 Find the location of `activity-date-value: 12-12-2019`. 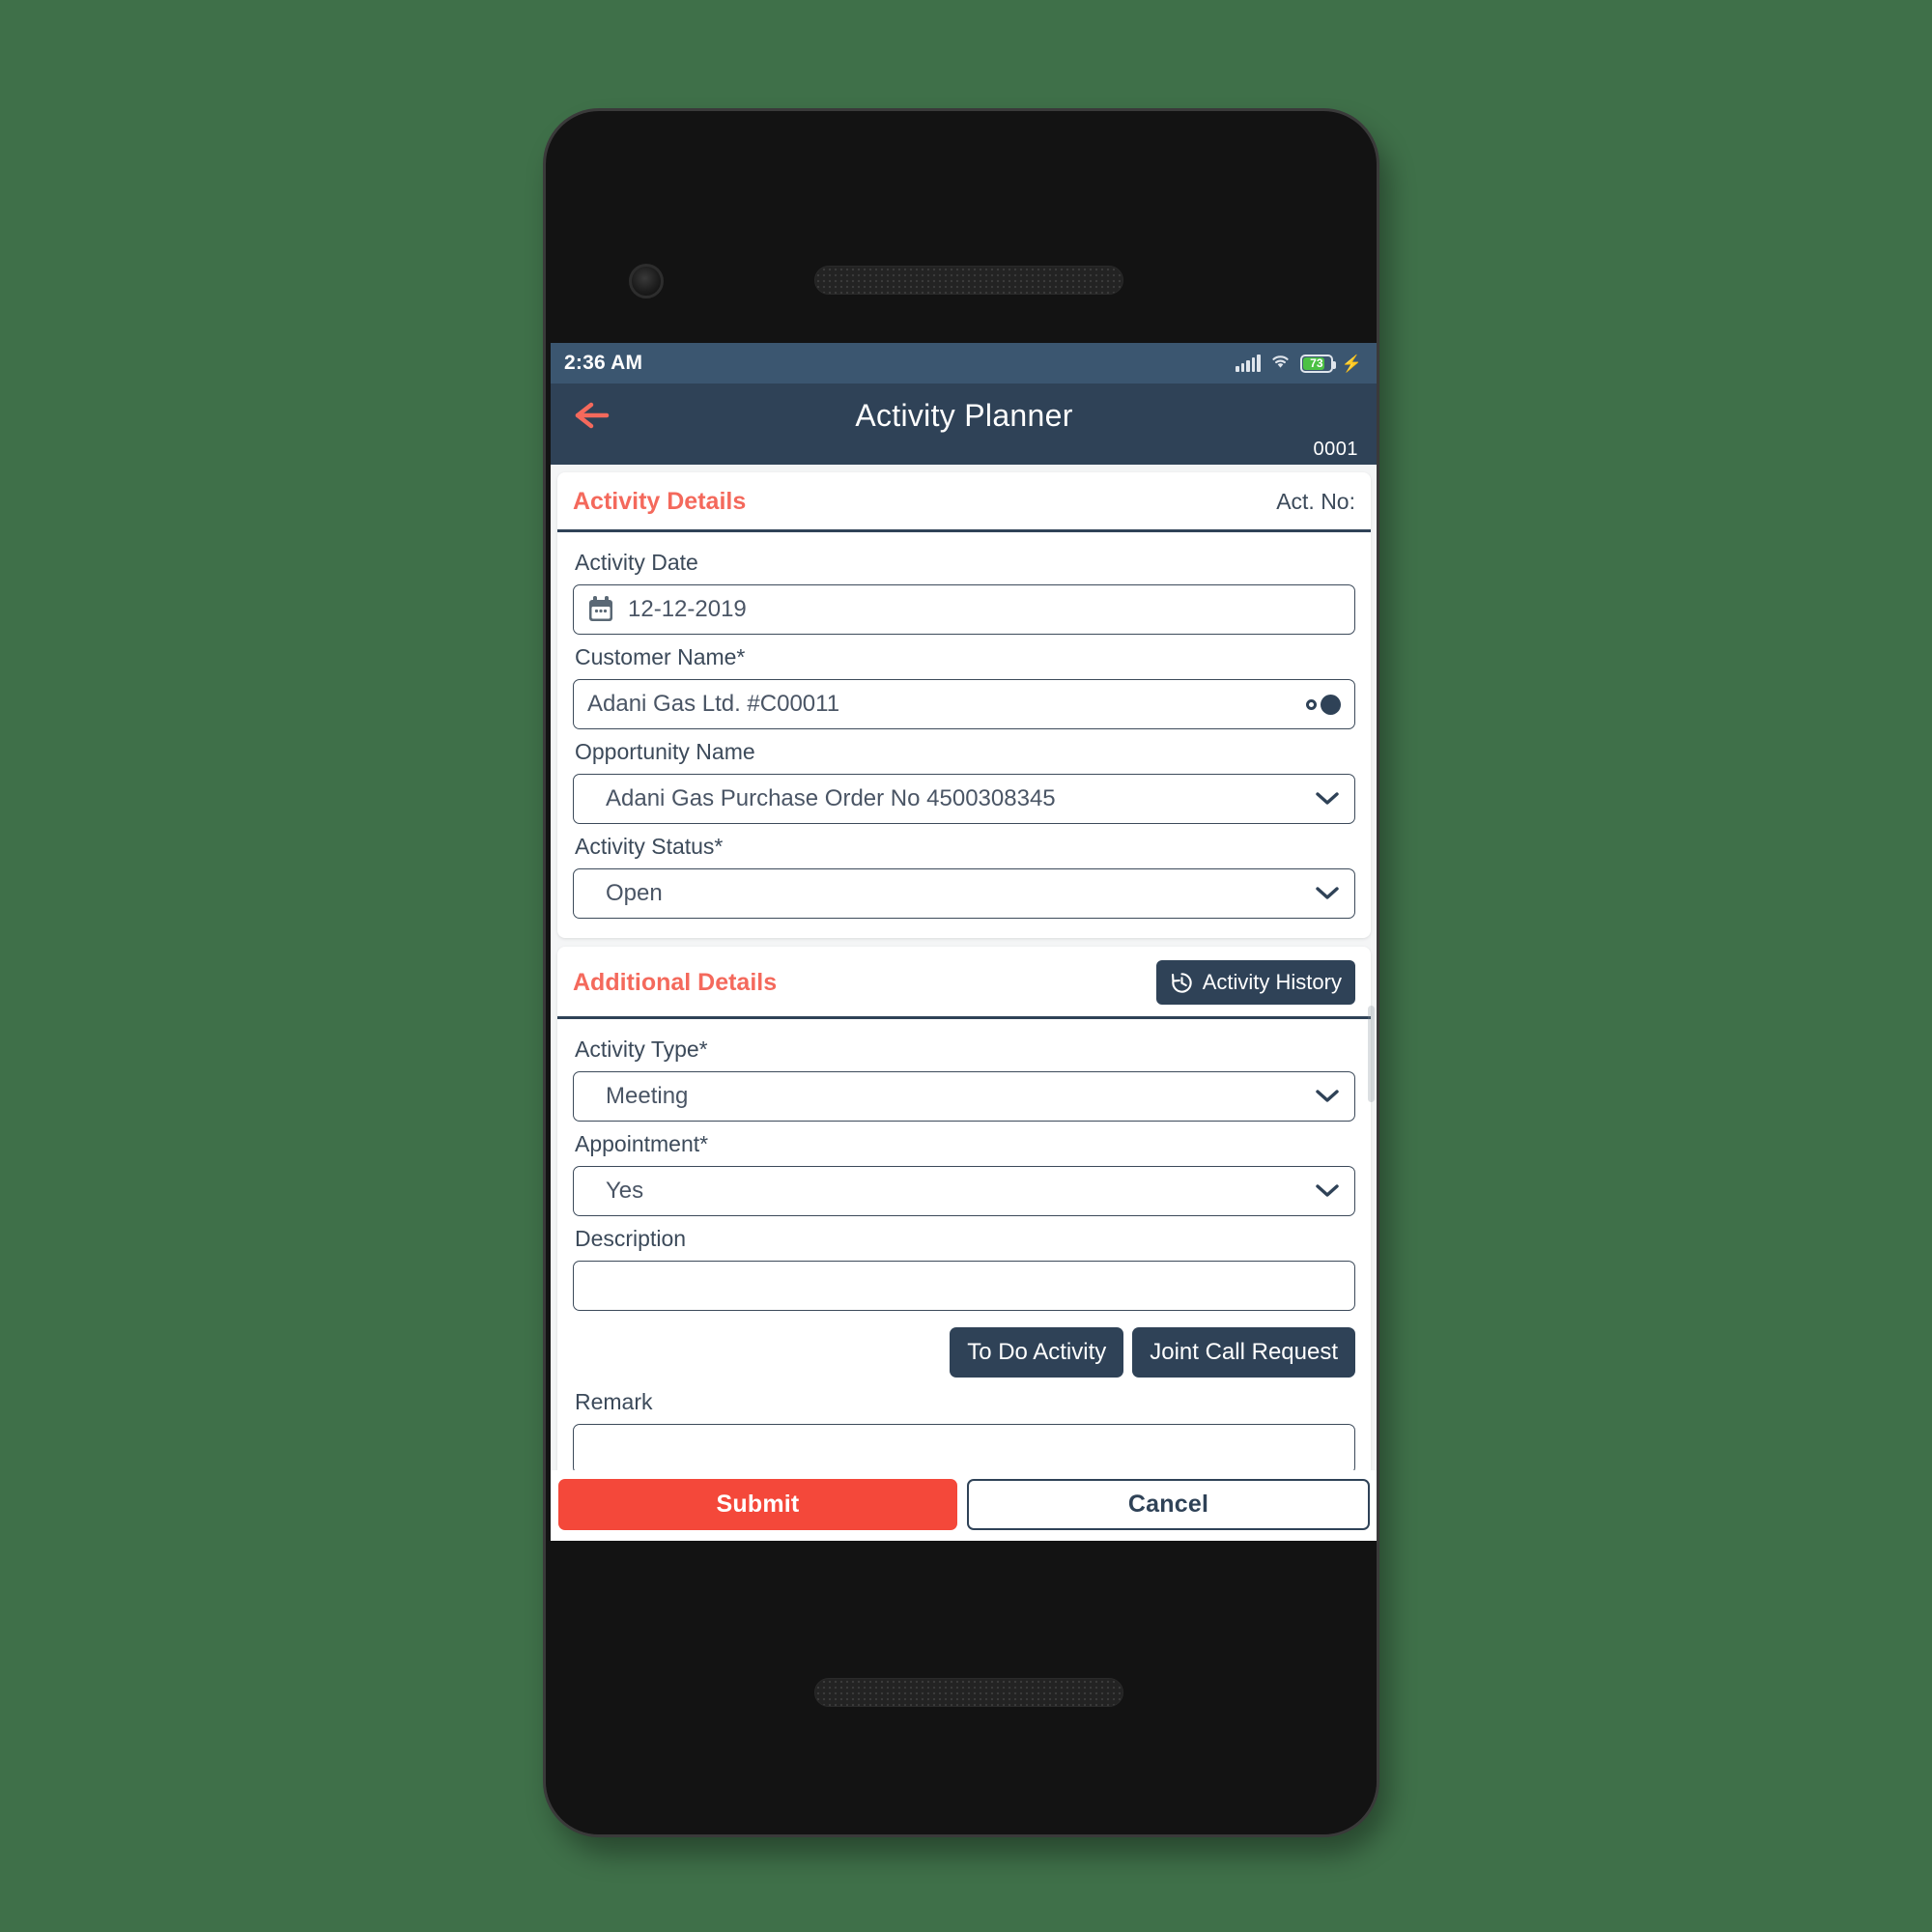

activity-date-value: 12-12-2019 is located at coordinates (687, 609).